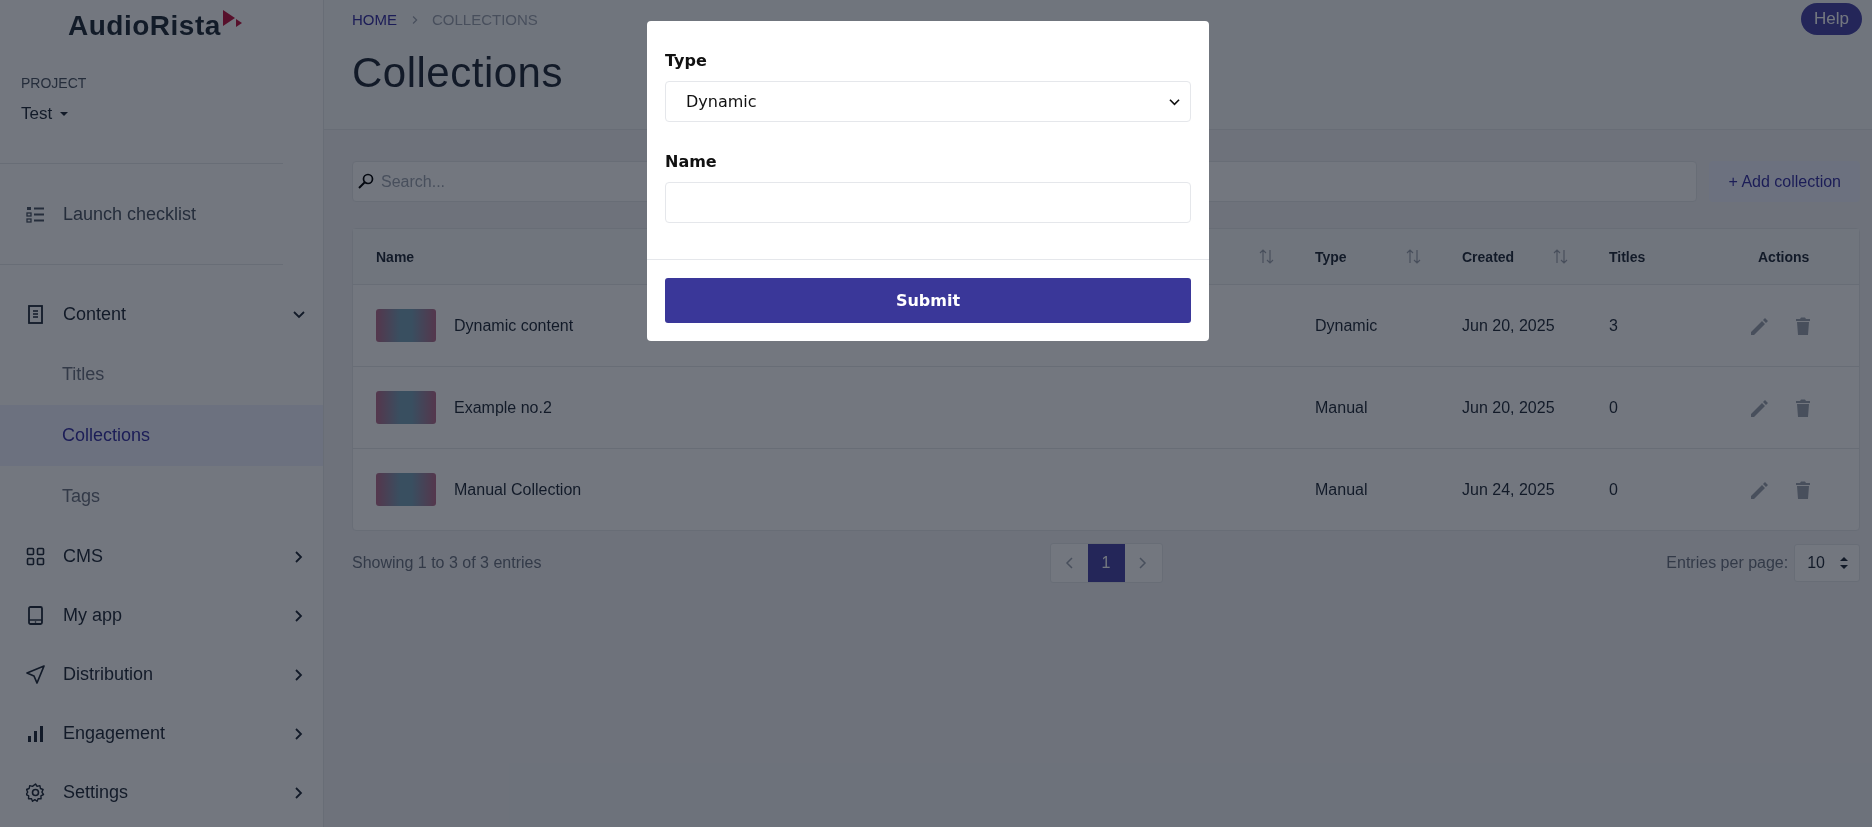 The width and height of the screenshot is (1872, 827). I want to click on column-header: Created, so click(1489, 256).